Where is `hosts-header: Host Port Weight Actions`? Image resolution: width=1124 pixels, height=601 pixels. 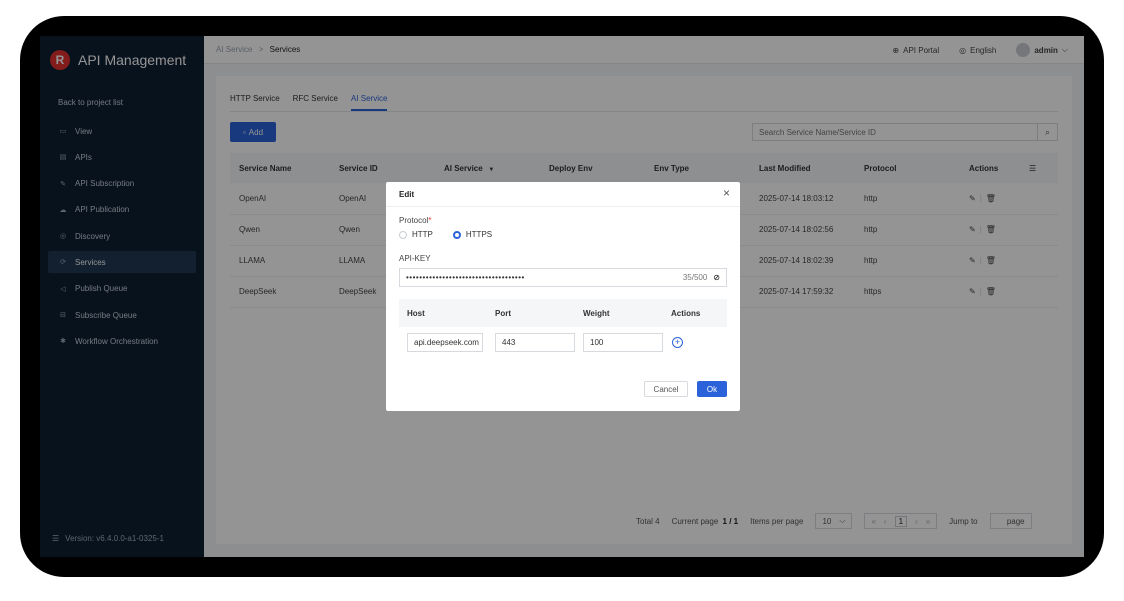
hosts-header: Host Port Weight Actions is located at coordinates (563, 313).